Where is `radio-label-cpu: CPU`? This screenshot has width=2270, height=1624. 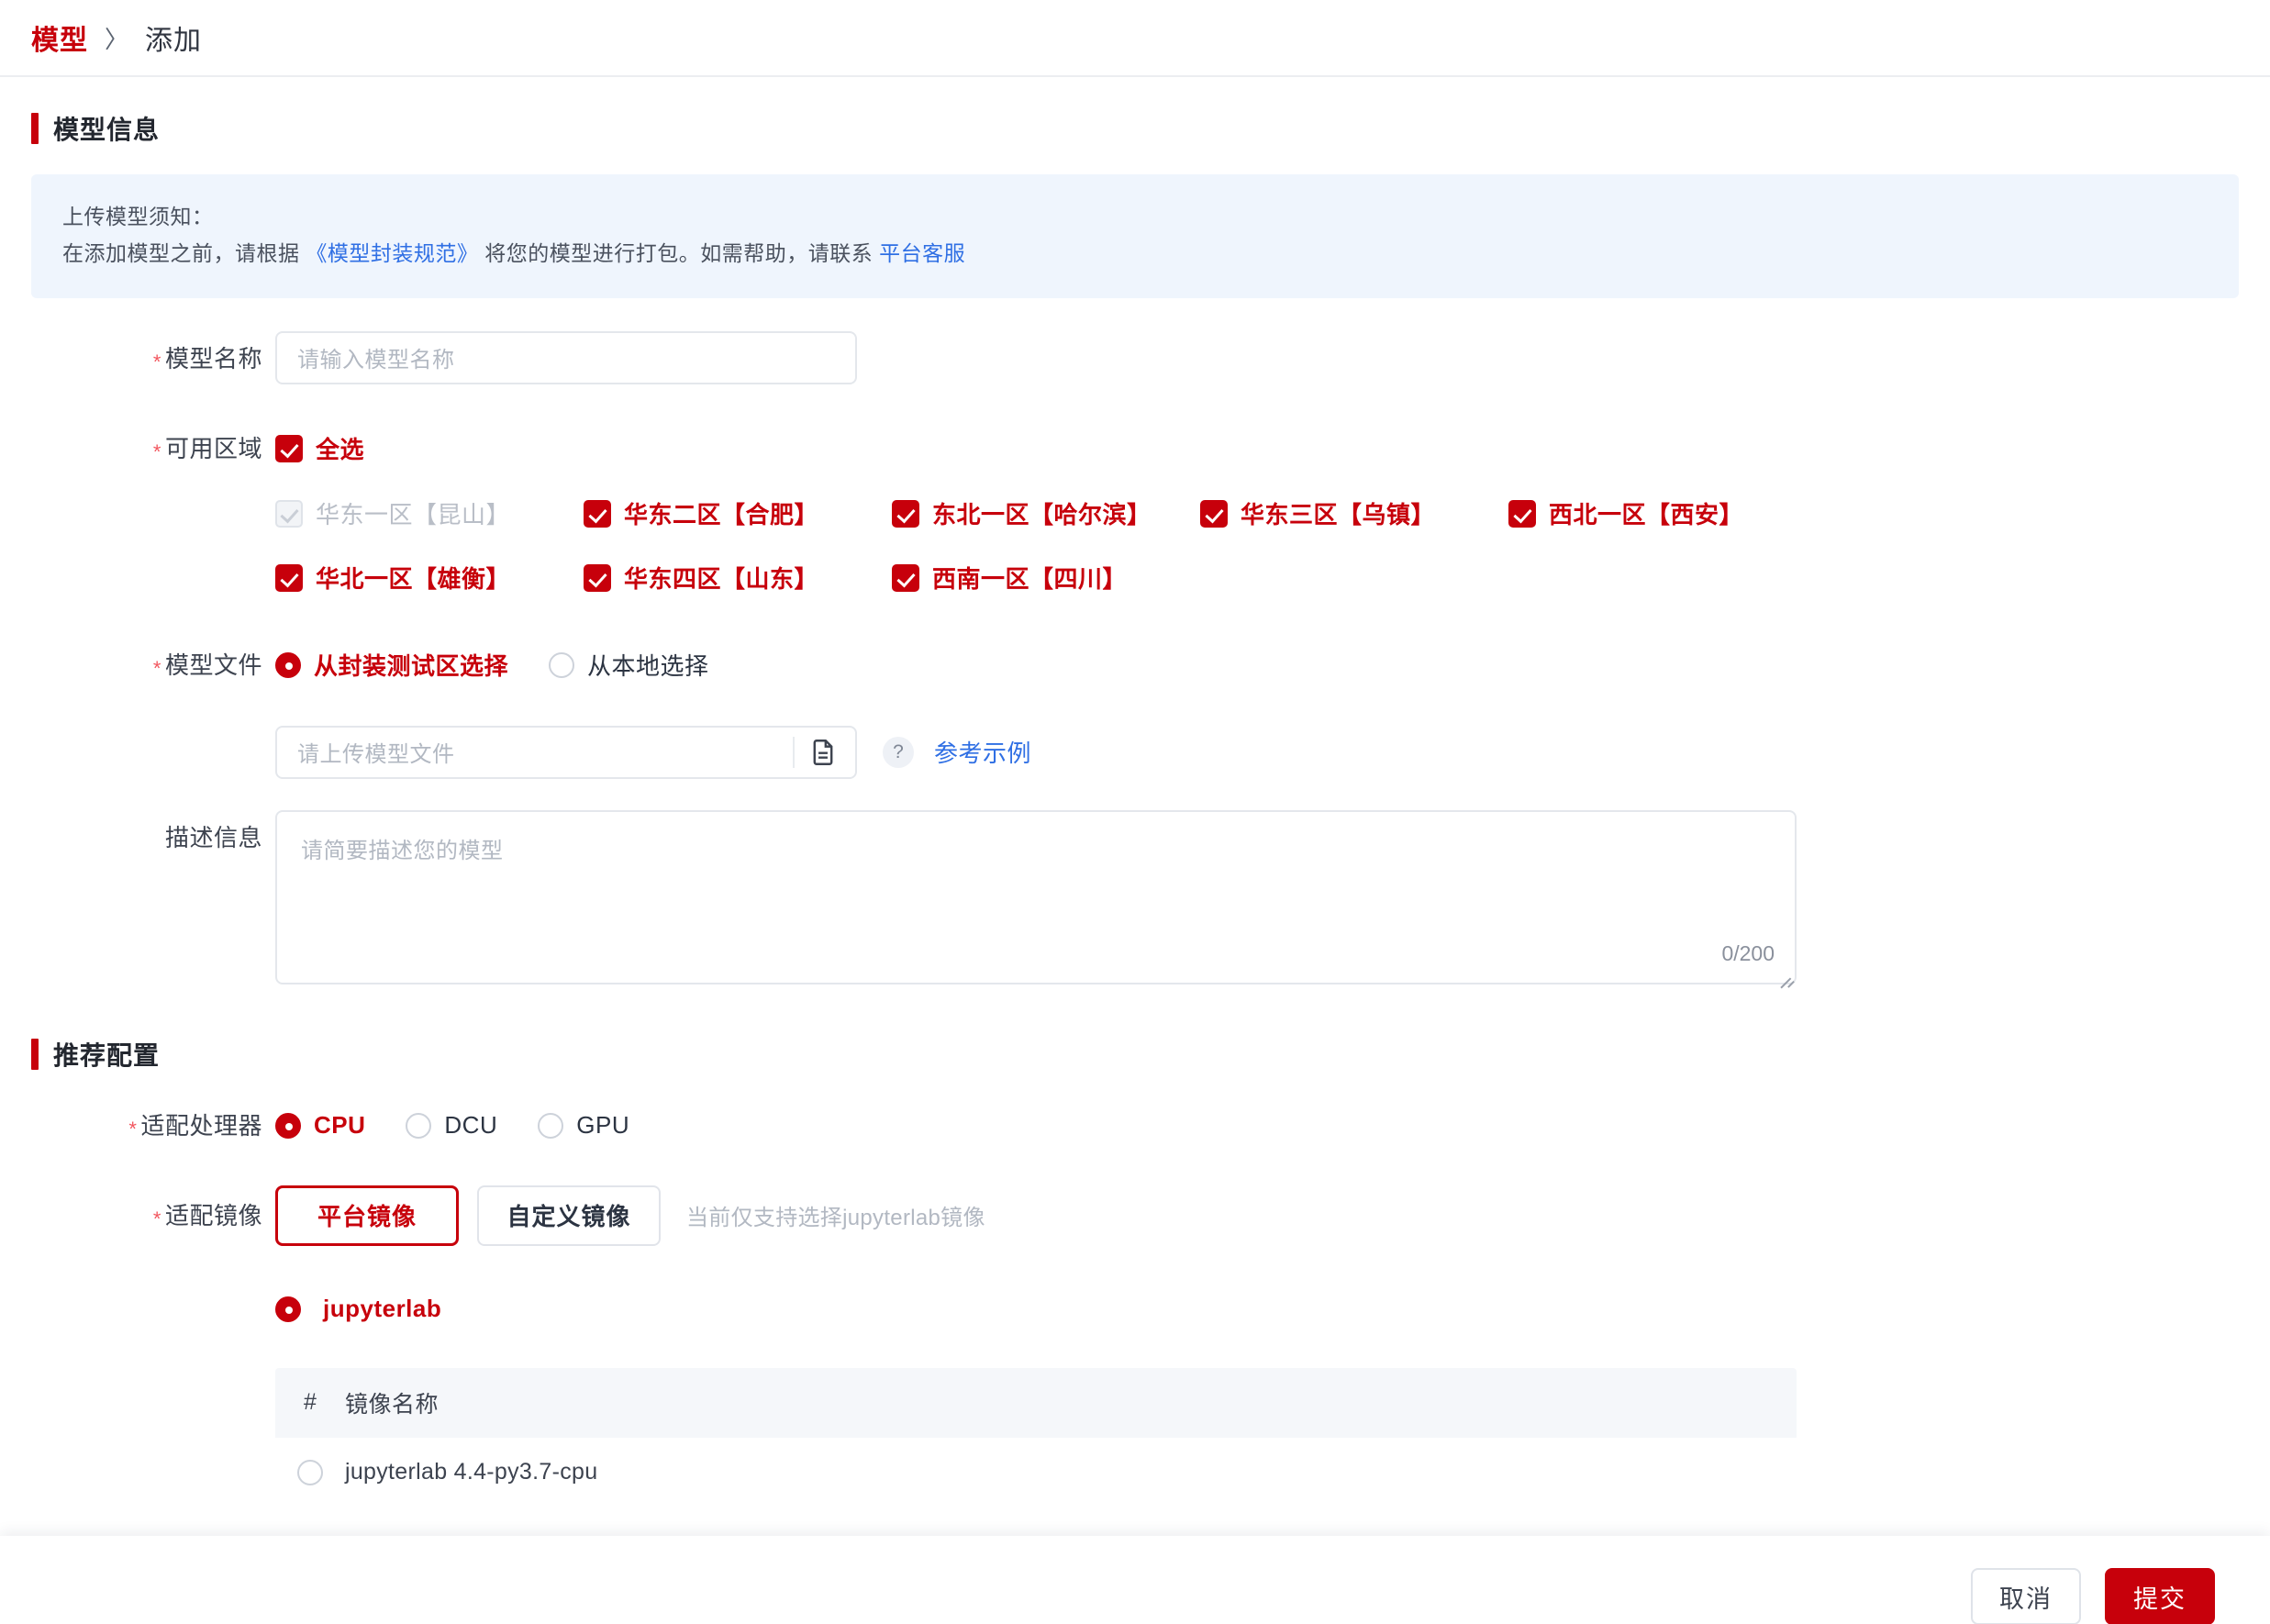 radio-label-cpu: CPU is located at coordinates (340, 1125).